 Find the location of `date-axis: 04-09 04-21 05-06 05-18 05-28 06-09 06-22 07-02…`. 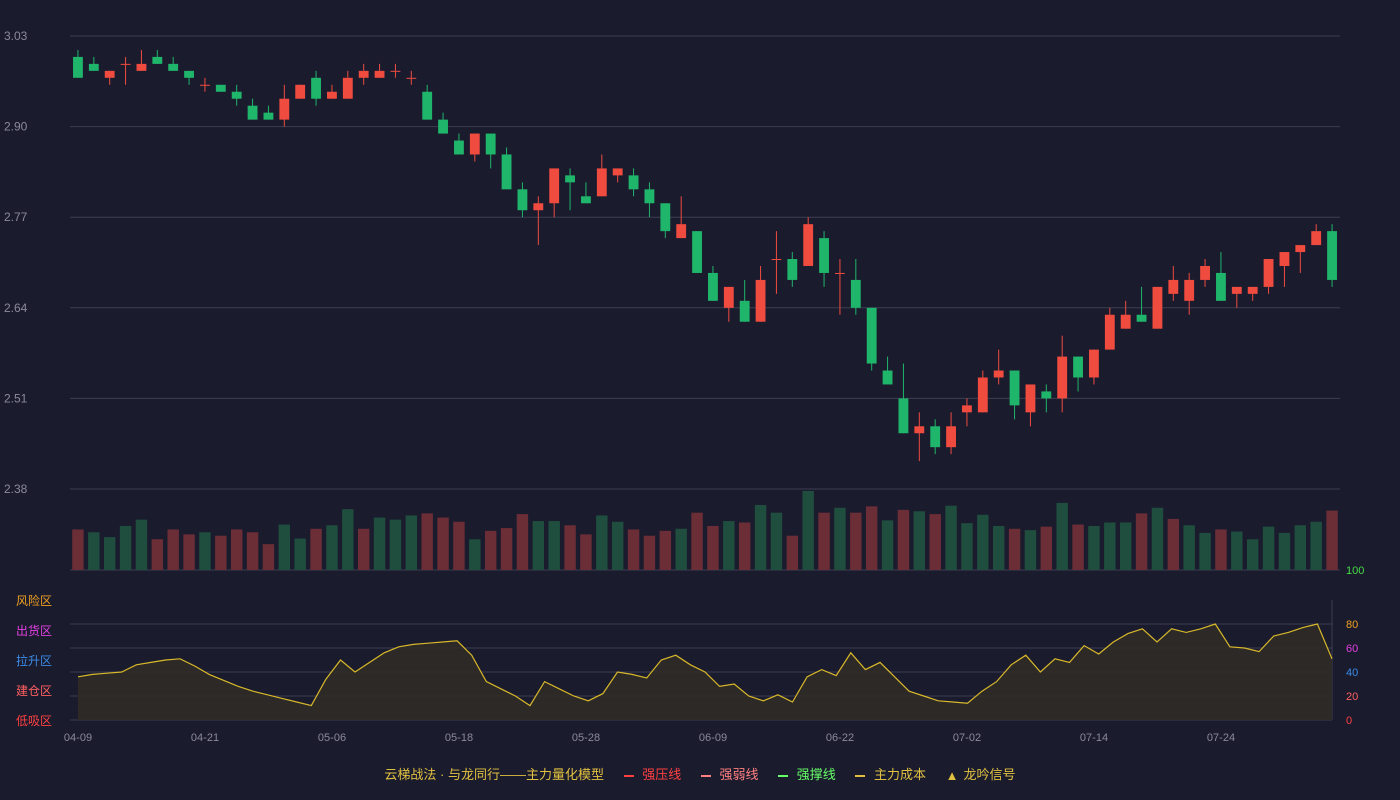

date-axis: 04-09 04-21 05-06 05-18 05-28 06-09 06-22 07-02… is located at coordinates (649, 738).